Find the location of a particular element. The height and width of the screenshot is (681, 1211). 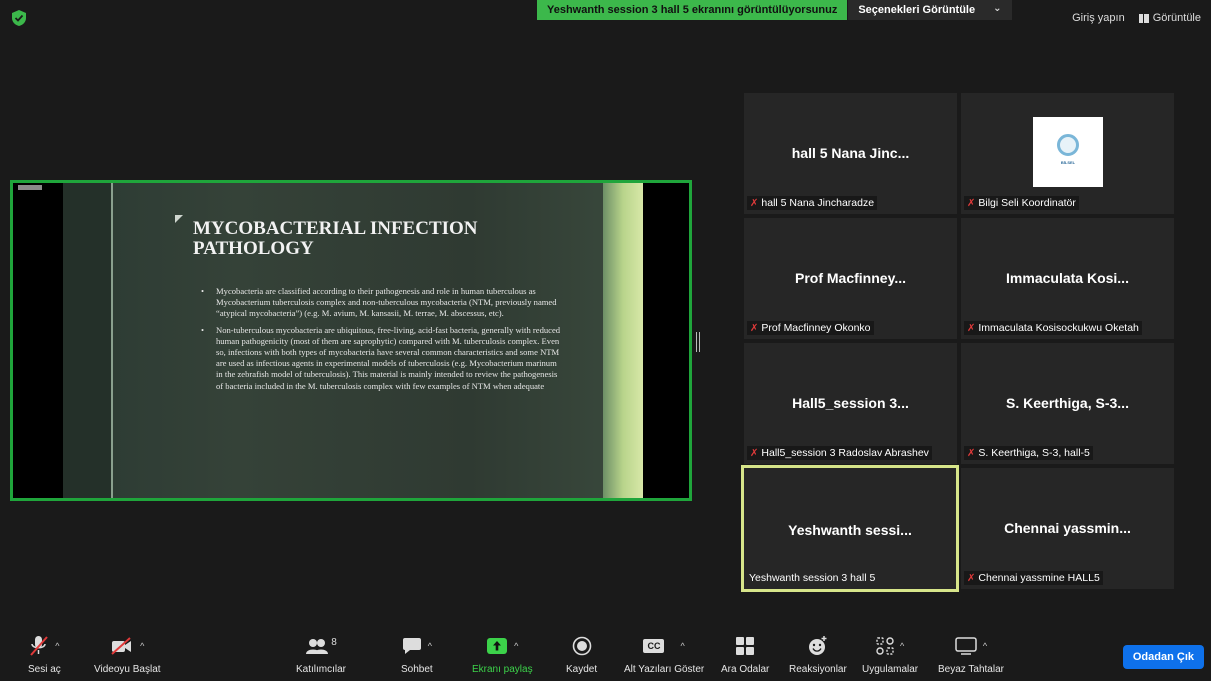

view-label: Görüntüle is located at coordinates (1176, 18).